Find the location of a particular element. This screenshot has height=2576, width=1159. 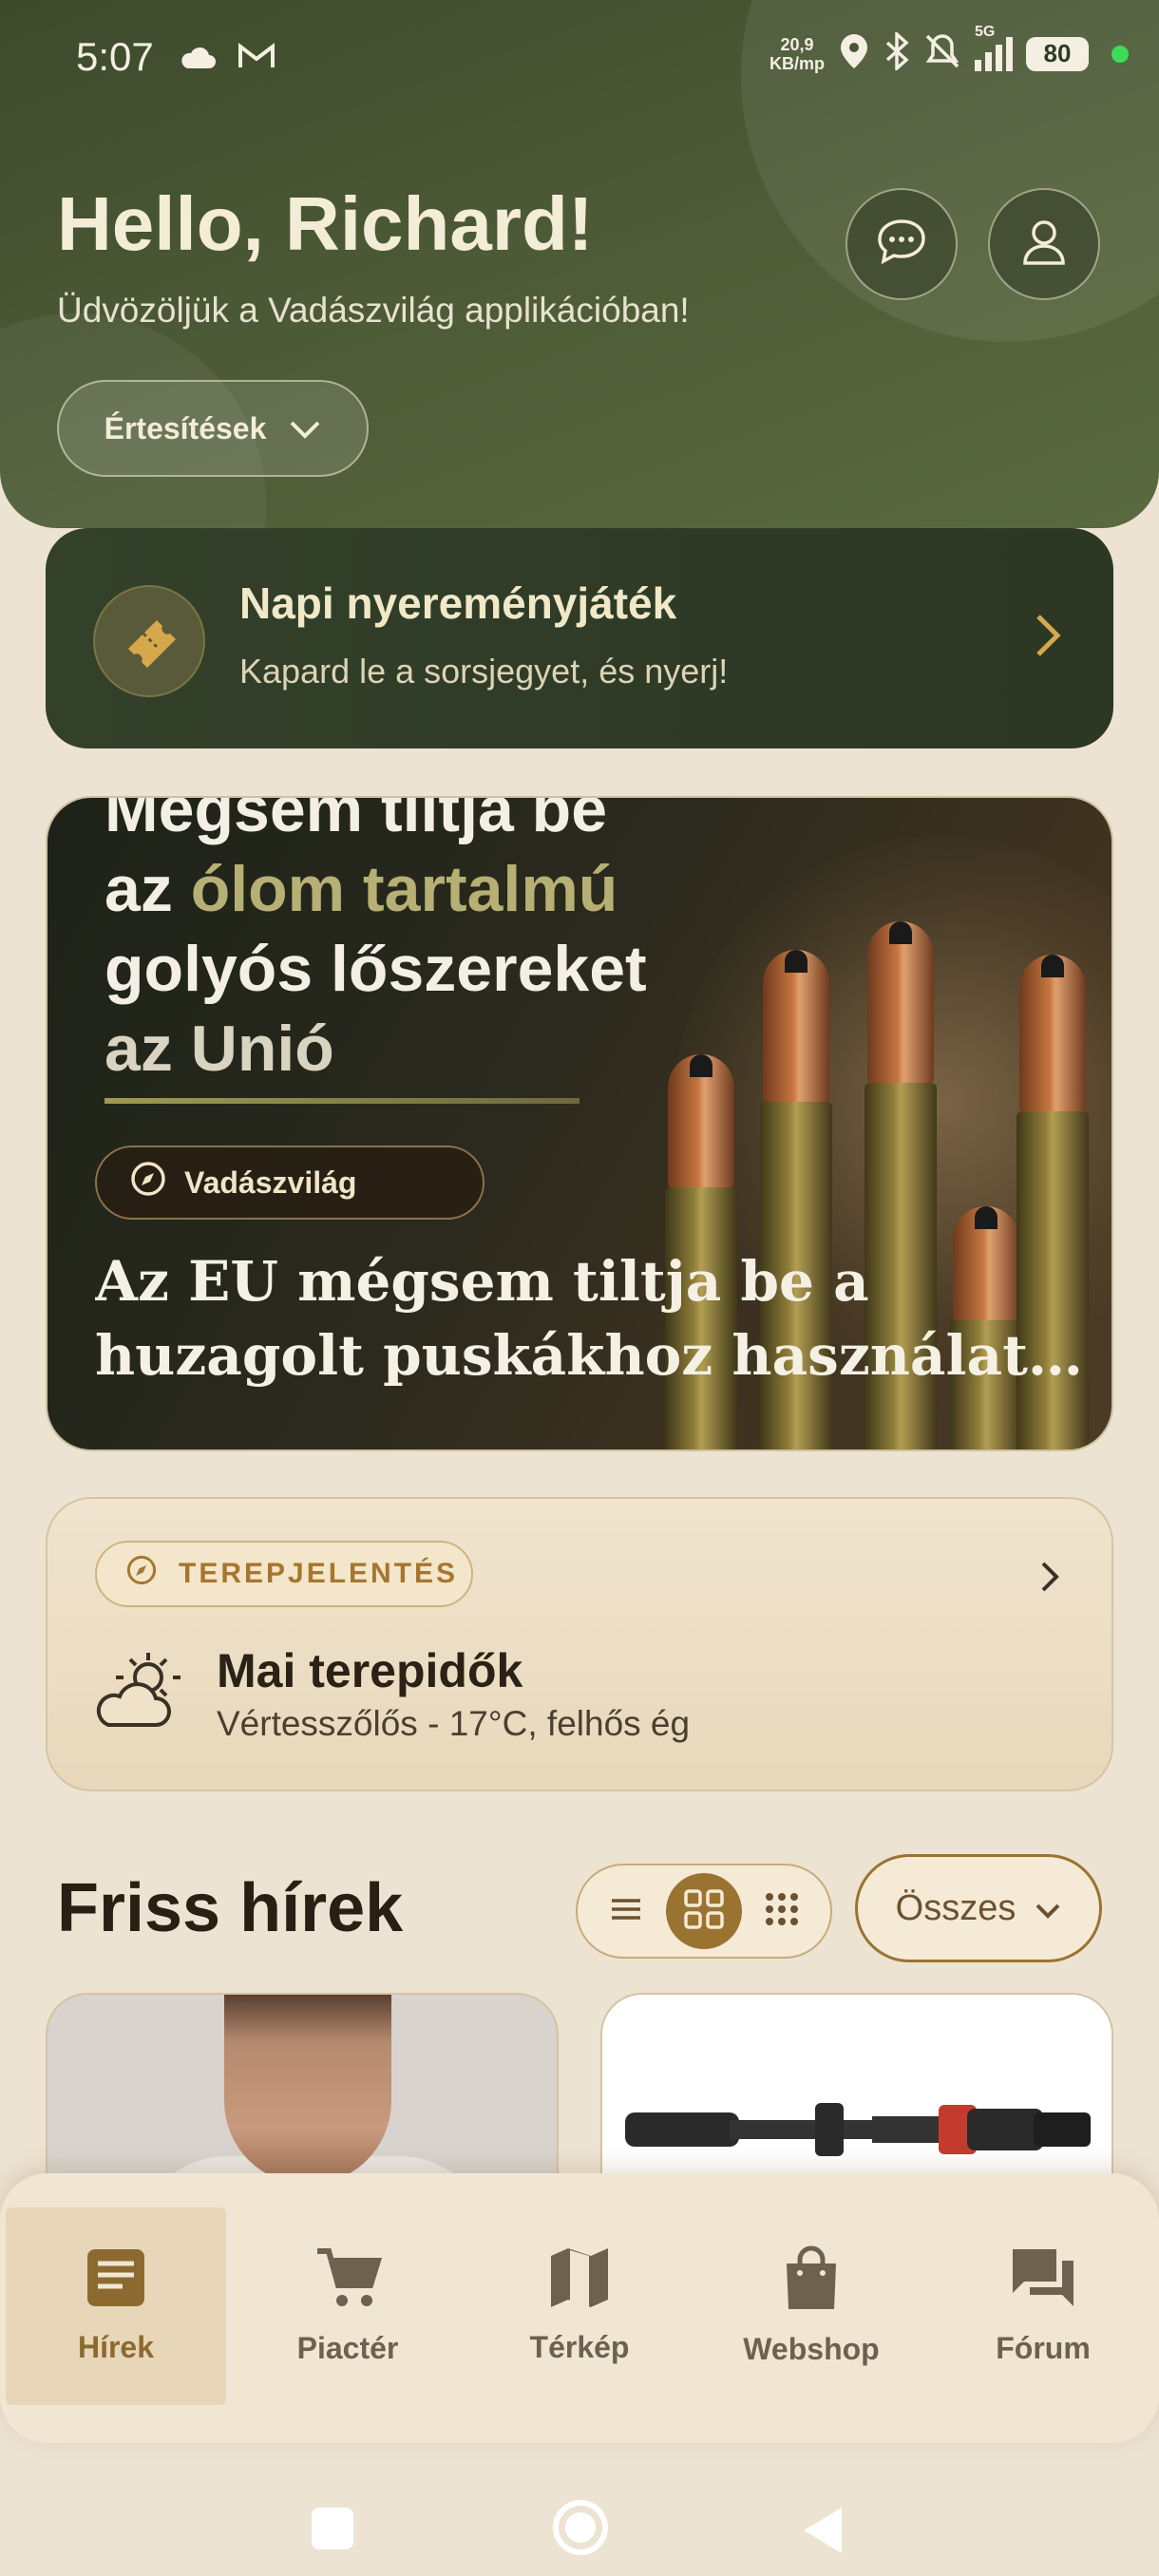

nav-tab-label: Fórum is located at coordinates (1043, 2347).